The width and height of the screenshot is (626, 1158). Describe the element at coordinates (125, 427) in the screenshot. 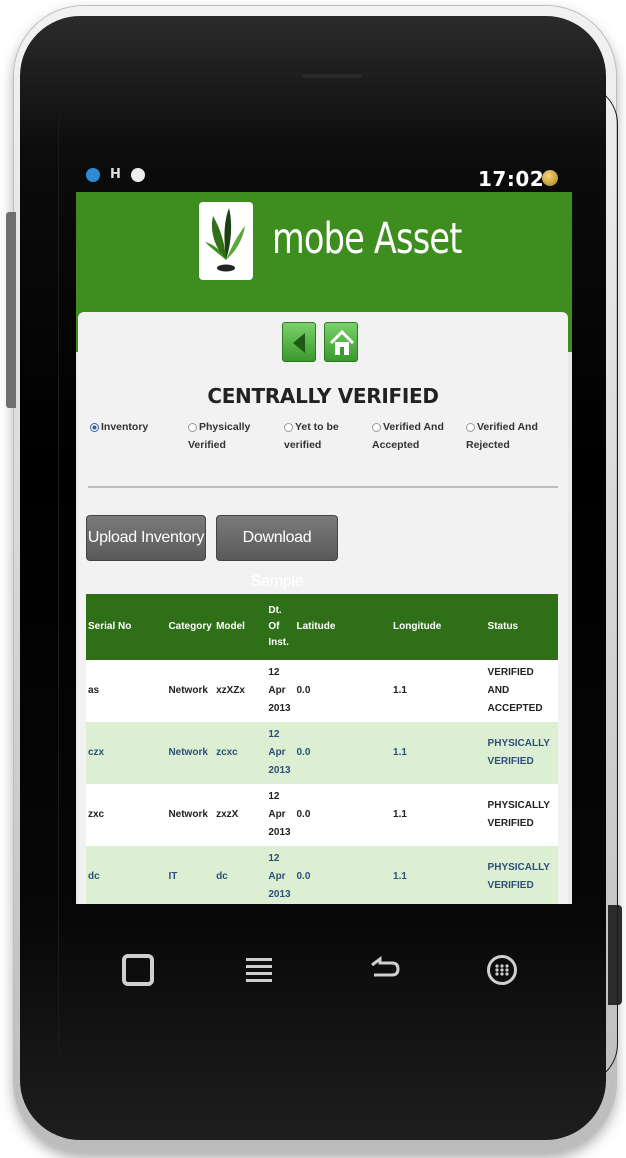

I see `filter-label: Inventory` at that location.